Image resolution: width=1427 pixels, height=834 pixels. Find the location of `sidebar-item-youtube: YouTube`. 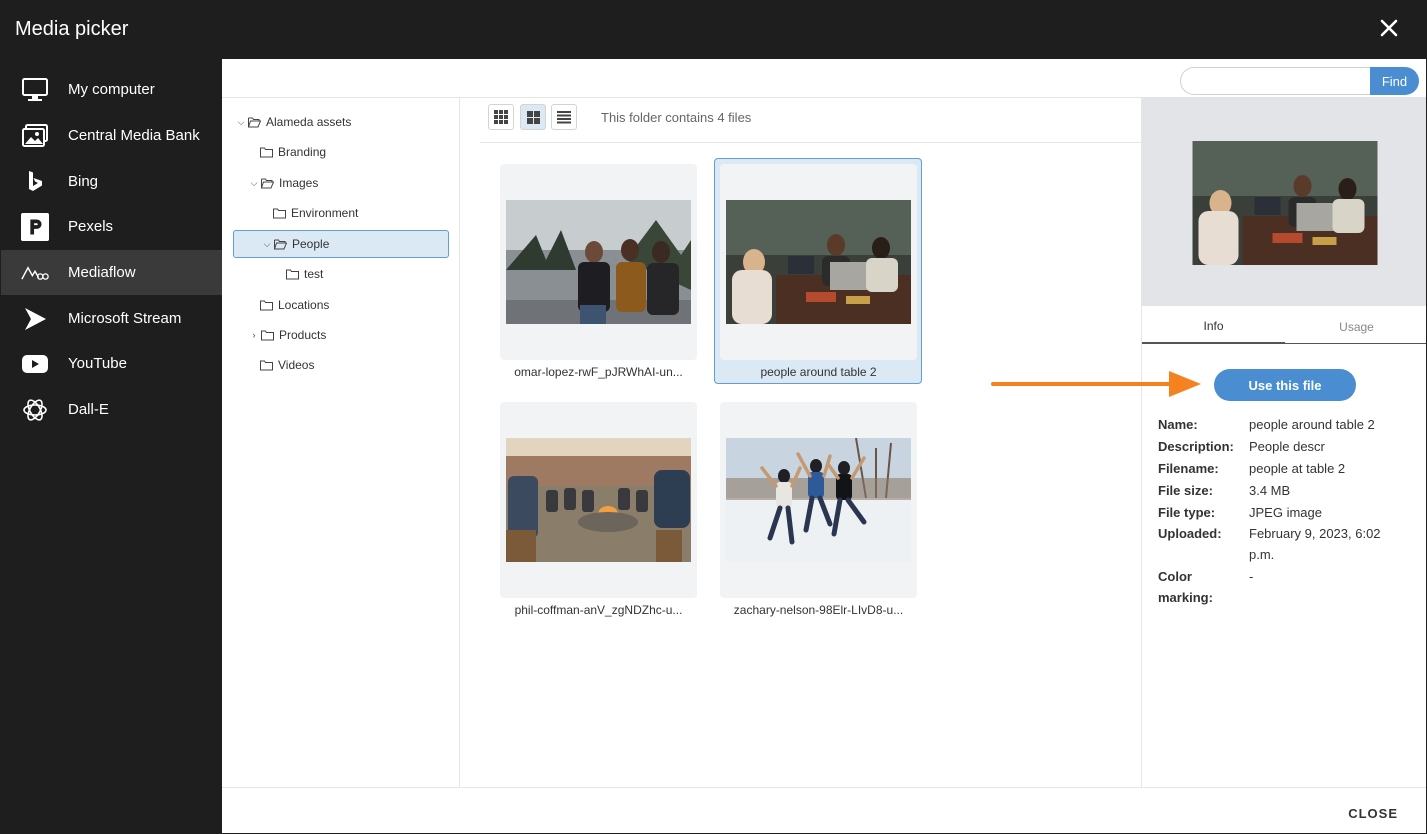

sidebar-item-youtube: YouTube is located at coordinates (111, 363).